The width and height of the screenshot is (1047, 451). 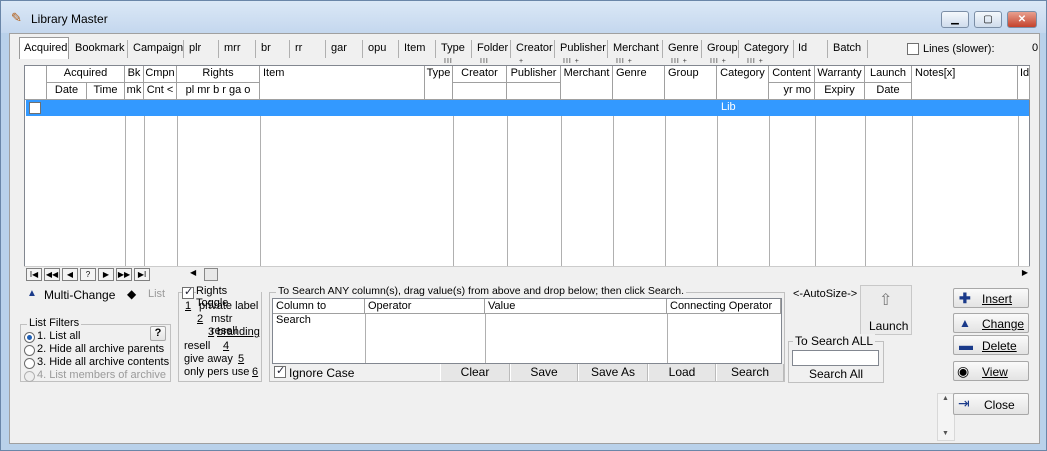 What do you see at coordinates (991, 404) in the screenshot?
I see `close-button: ⇥ Close` at bounding box center [991, 404].